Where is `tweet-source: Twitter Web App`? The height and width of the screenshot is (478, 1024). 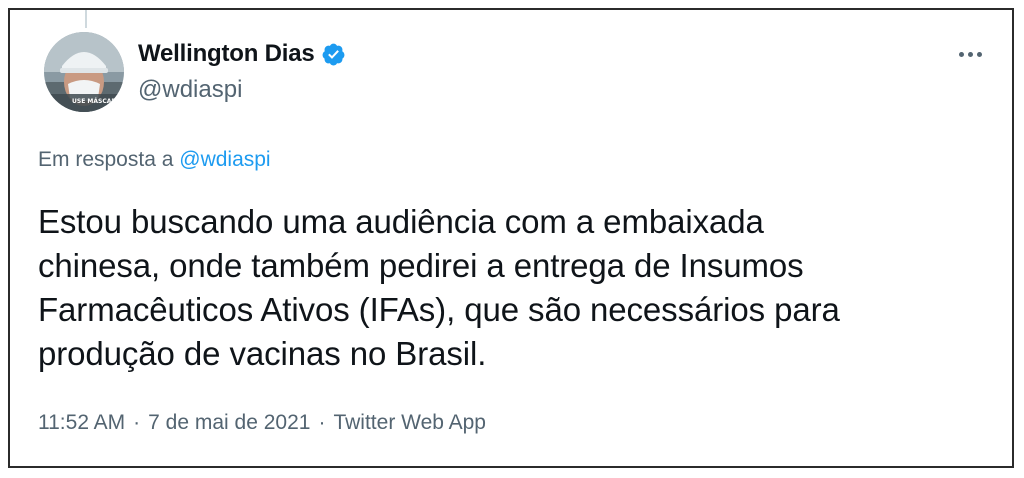 tweet-source: Twitter Web App is located at coordinates (409, 423).